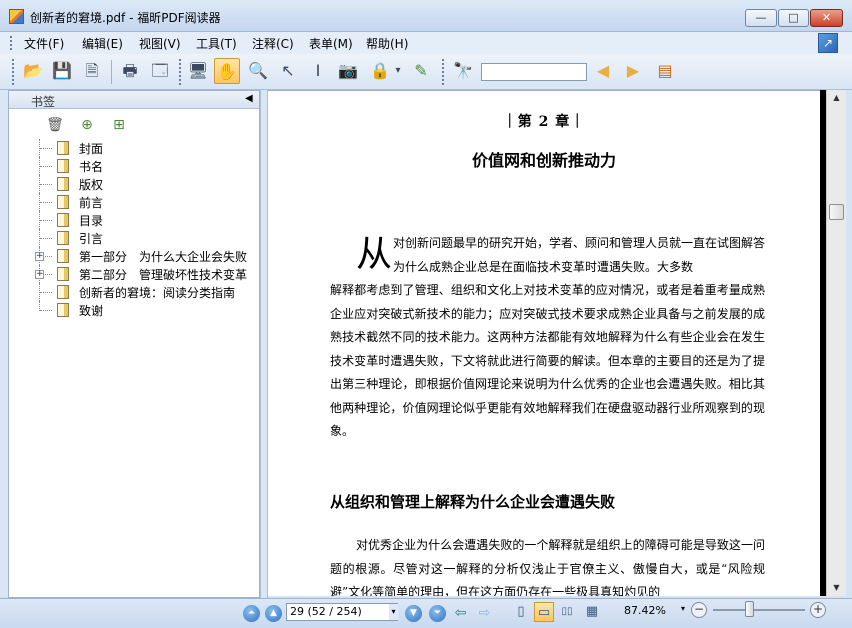 This screenshot has height=628, width=852. Describe the element at coordinates (380, 71) in the screenshot. I see `rms-icon: 🔒` at that location.